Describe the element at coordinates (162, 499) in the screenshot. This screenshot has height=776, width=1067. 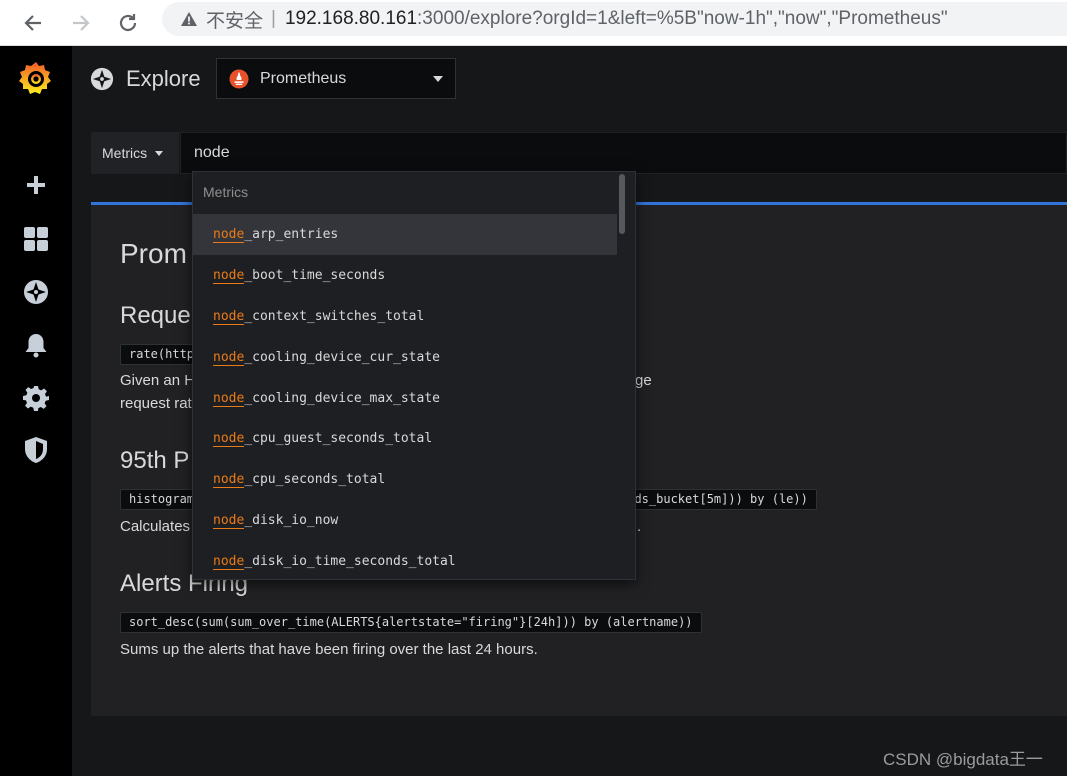
I see `example-query: histogram` at that location.